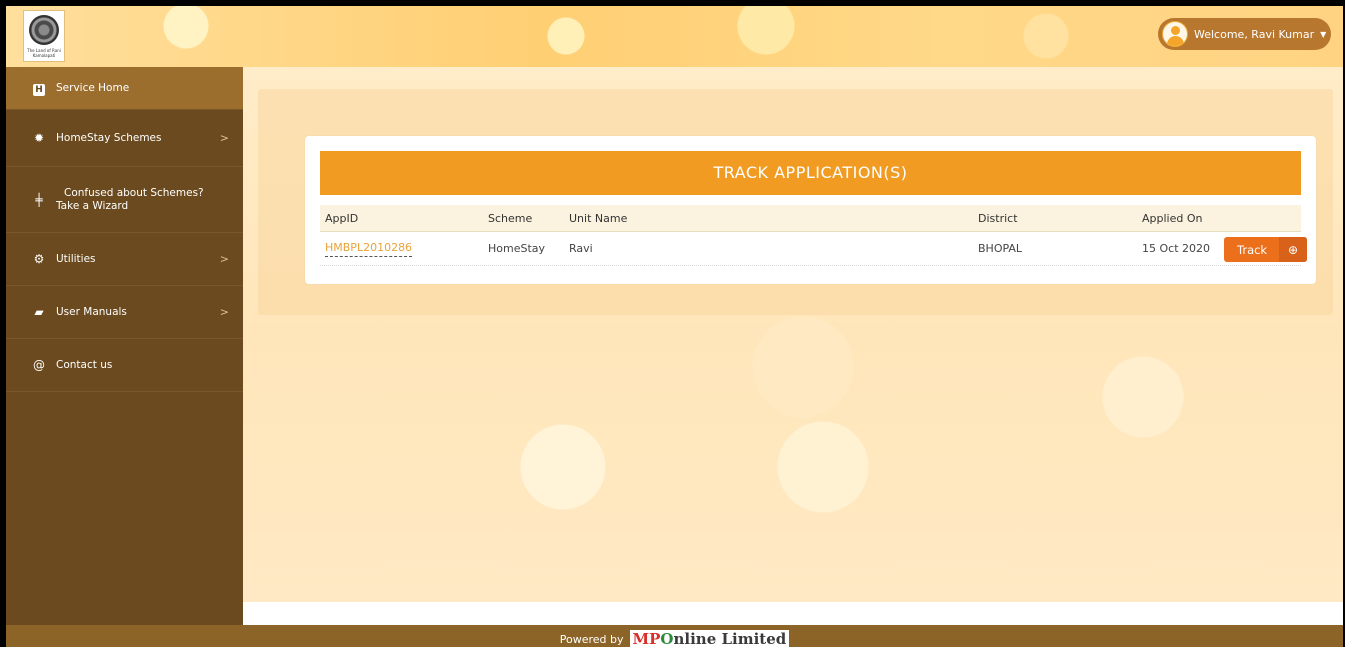  I want to click on track-button: Track ⊕, so click(1265, 249).